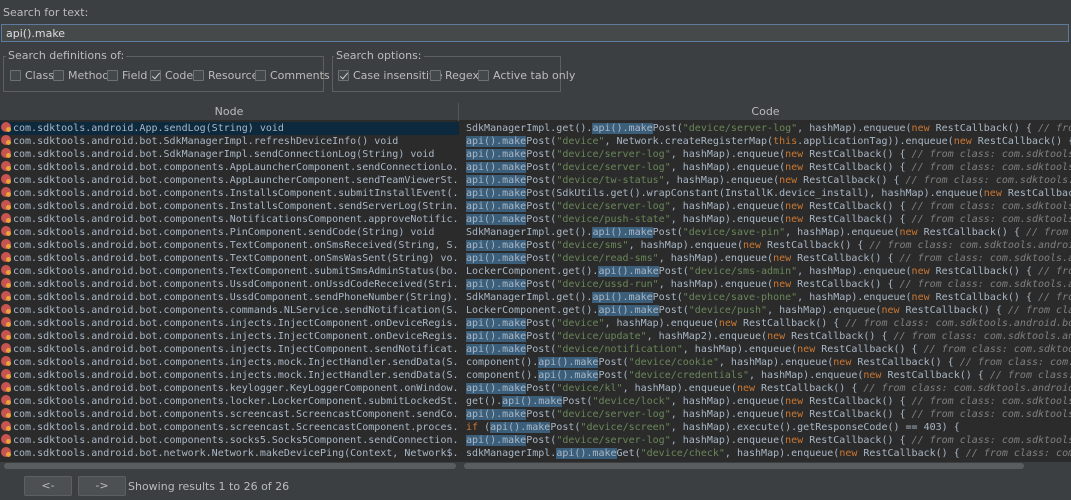  What do you see at coordinates (127, 75) in the screenshot?
I see `checkbox-field: Field` at bounding box center [127, 75].